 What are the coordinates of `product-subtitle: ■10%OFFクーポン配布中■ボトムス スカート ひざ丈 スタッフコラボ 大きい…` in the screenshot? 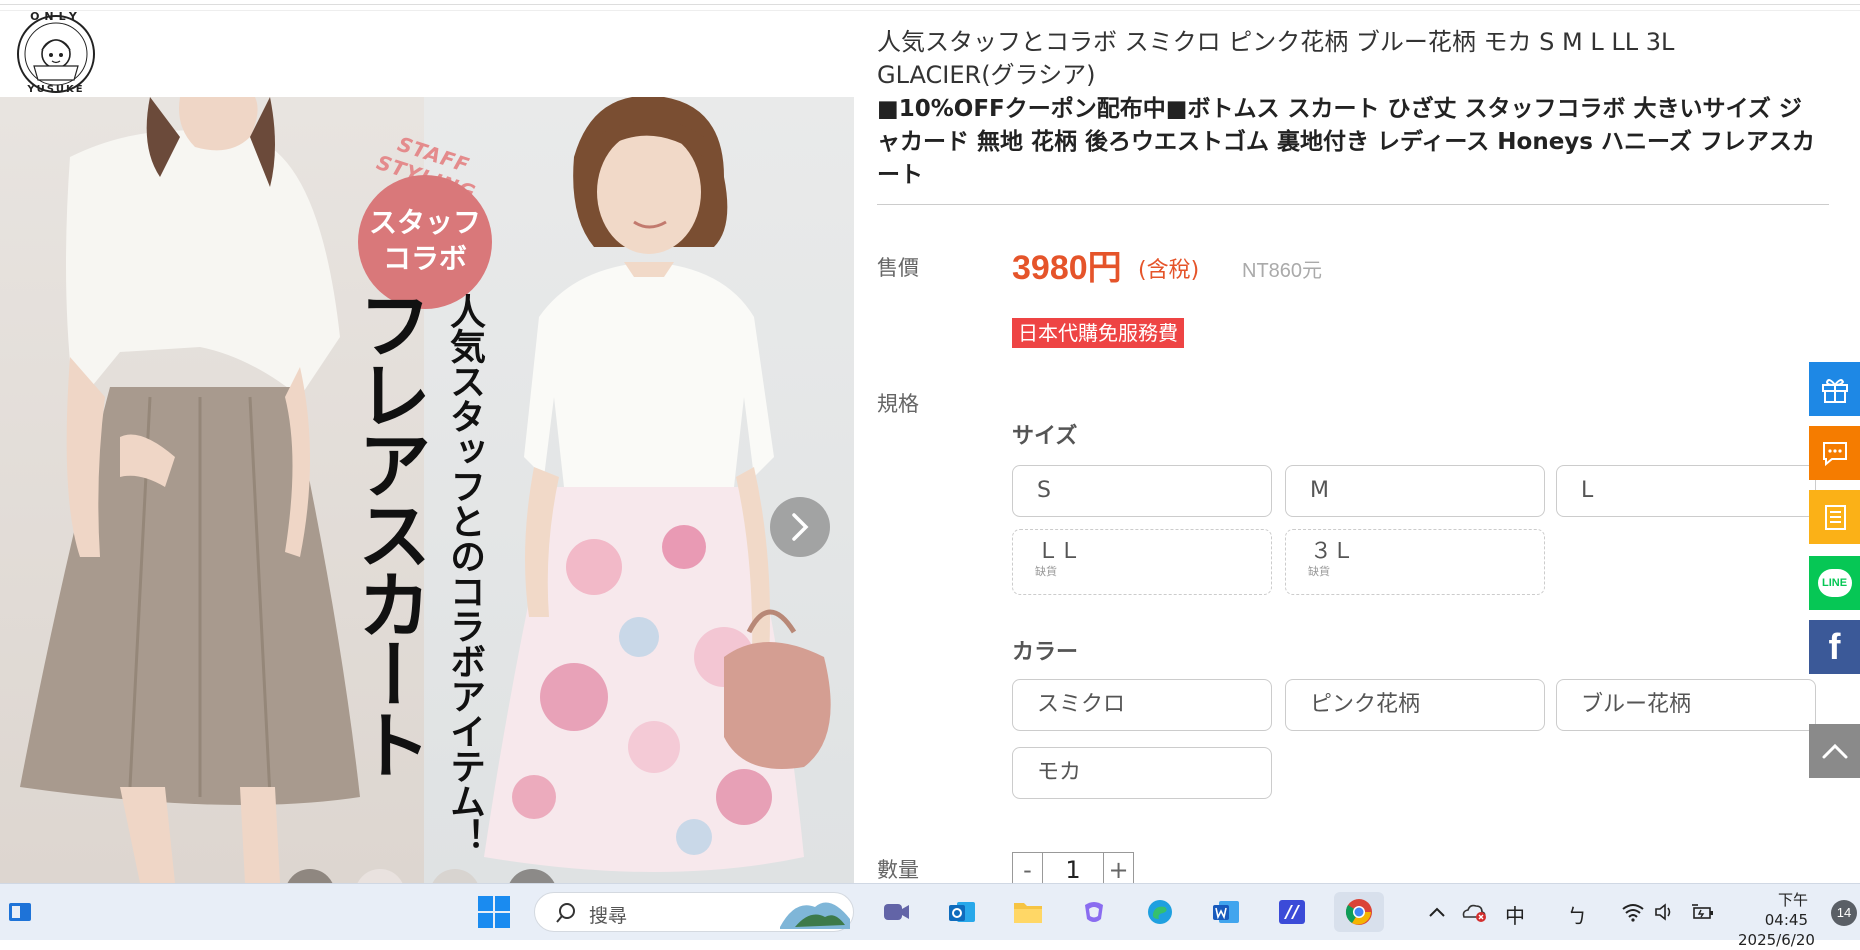 It's located at (1346, 142).